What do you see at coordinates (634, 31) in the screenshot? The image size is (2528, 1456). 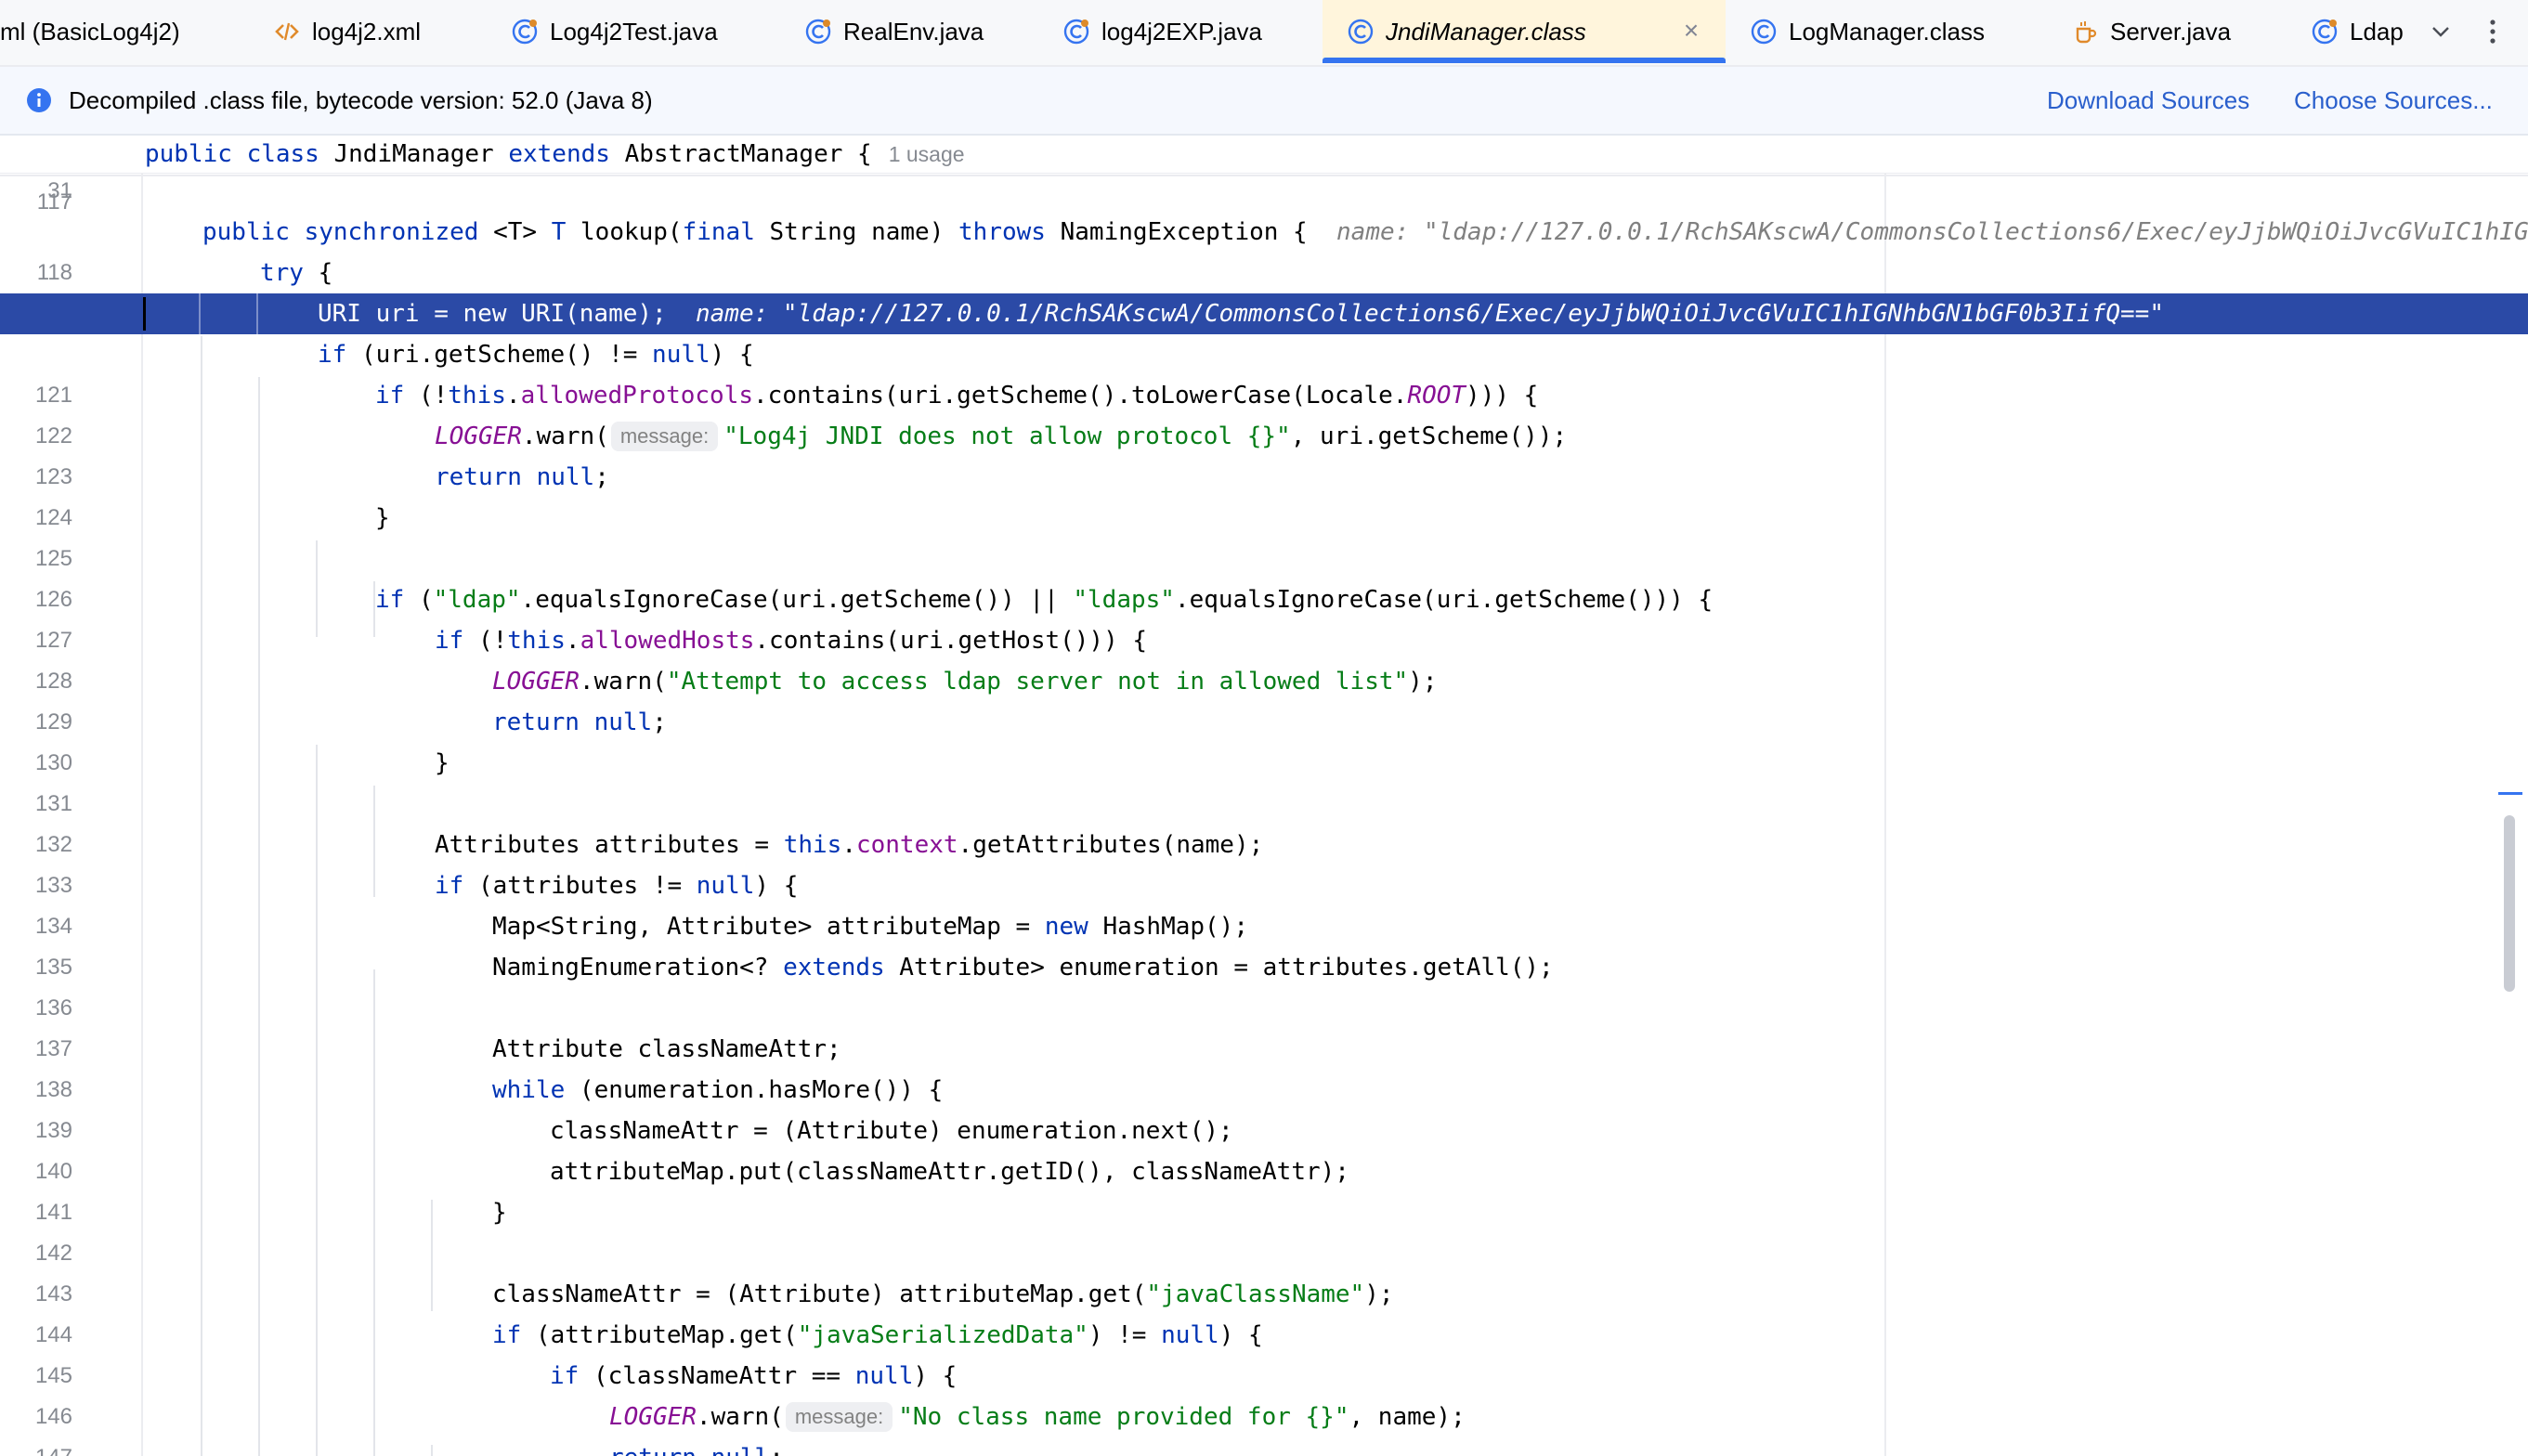 I see `tab-label: Log4j2Test.java` at bounding box center [634, 31].